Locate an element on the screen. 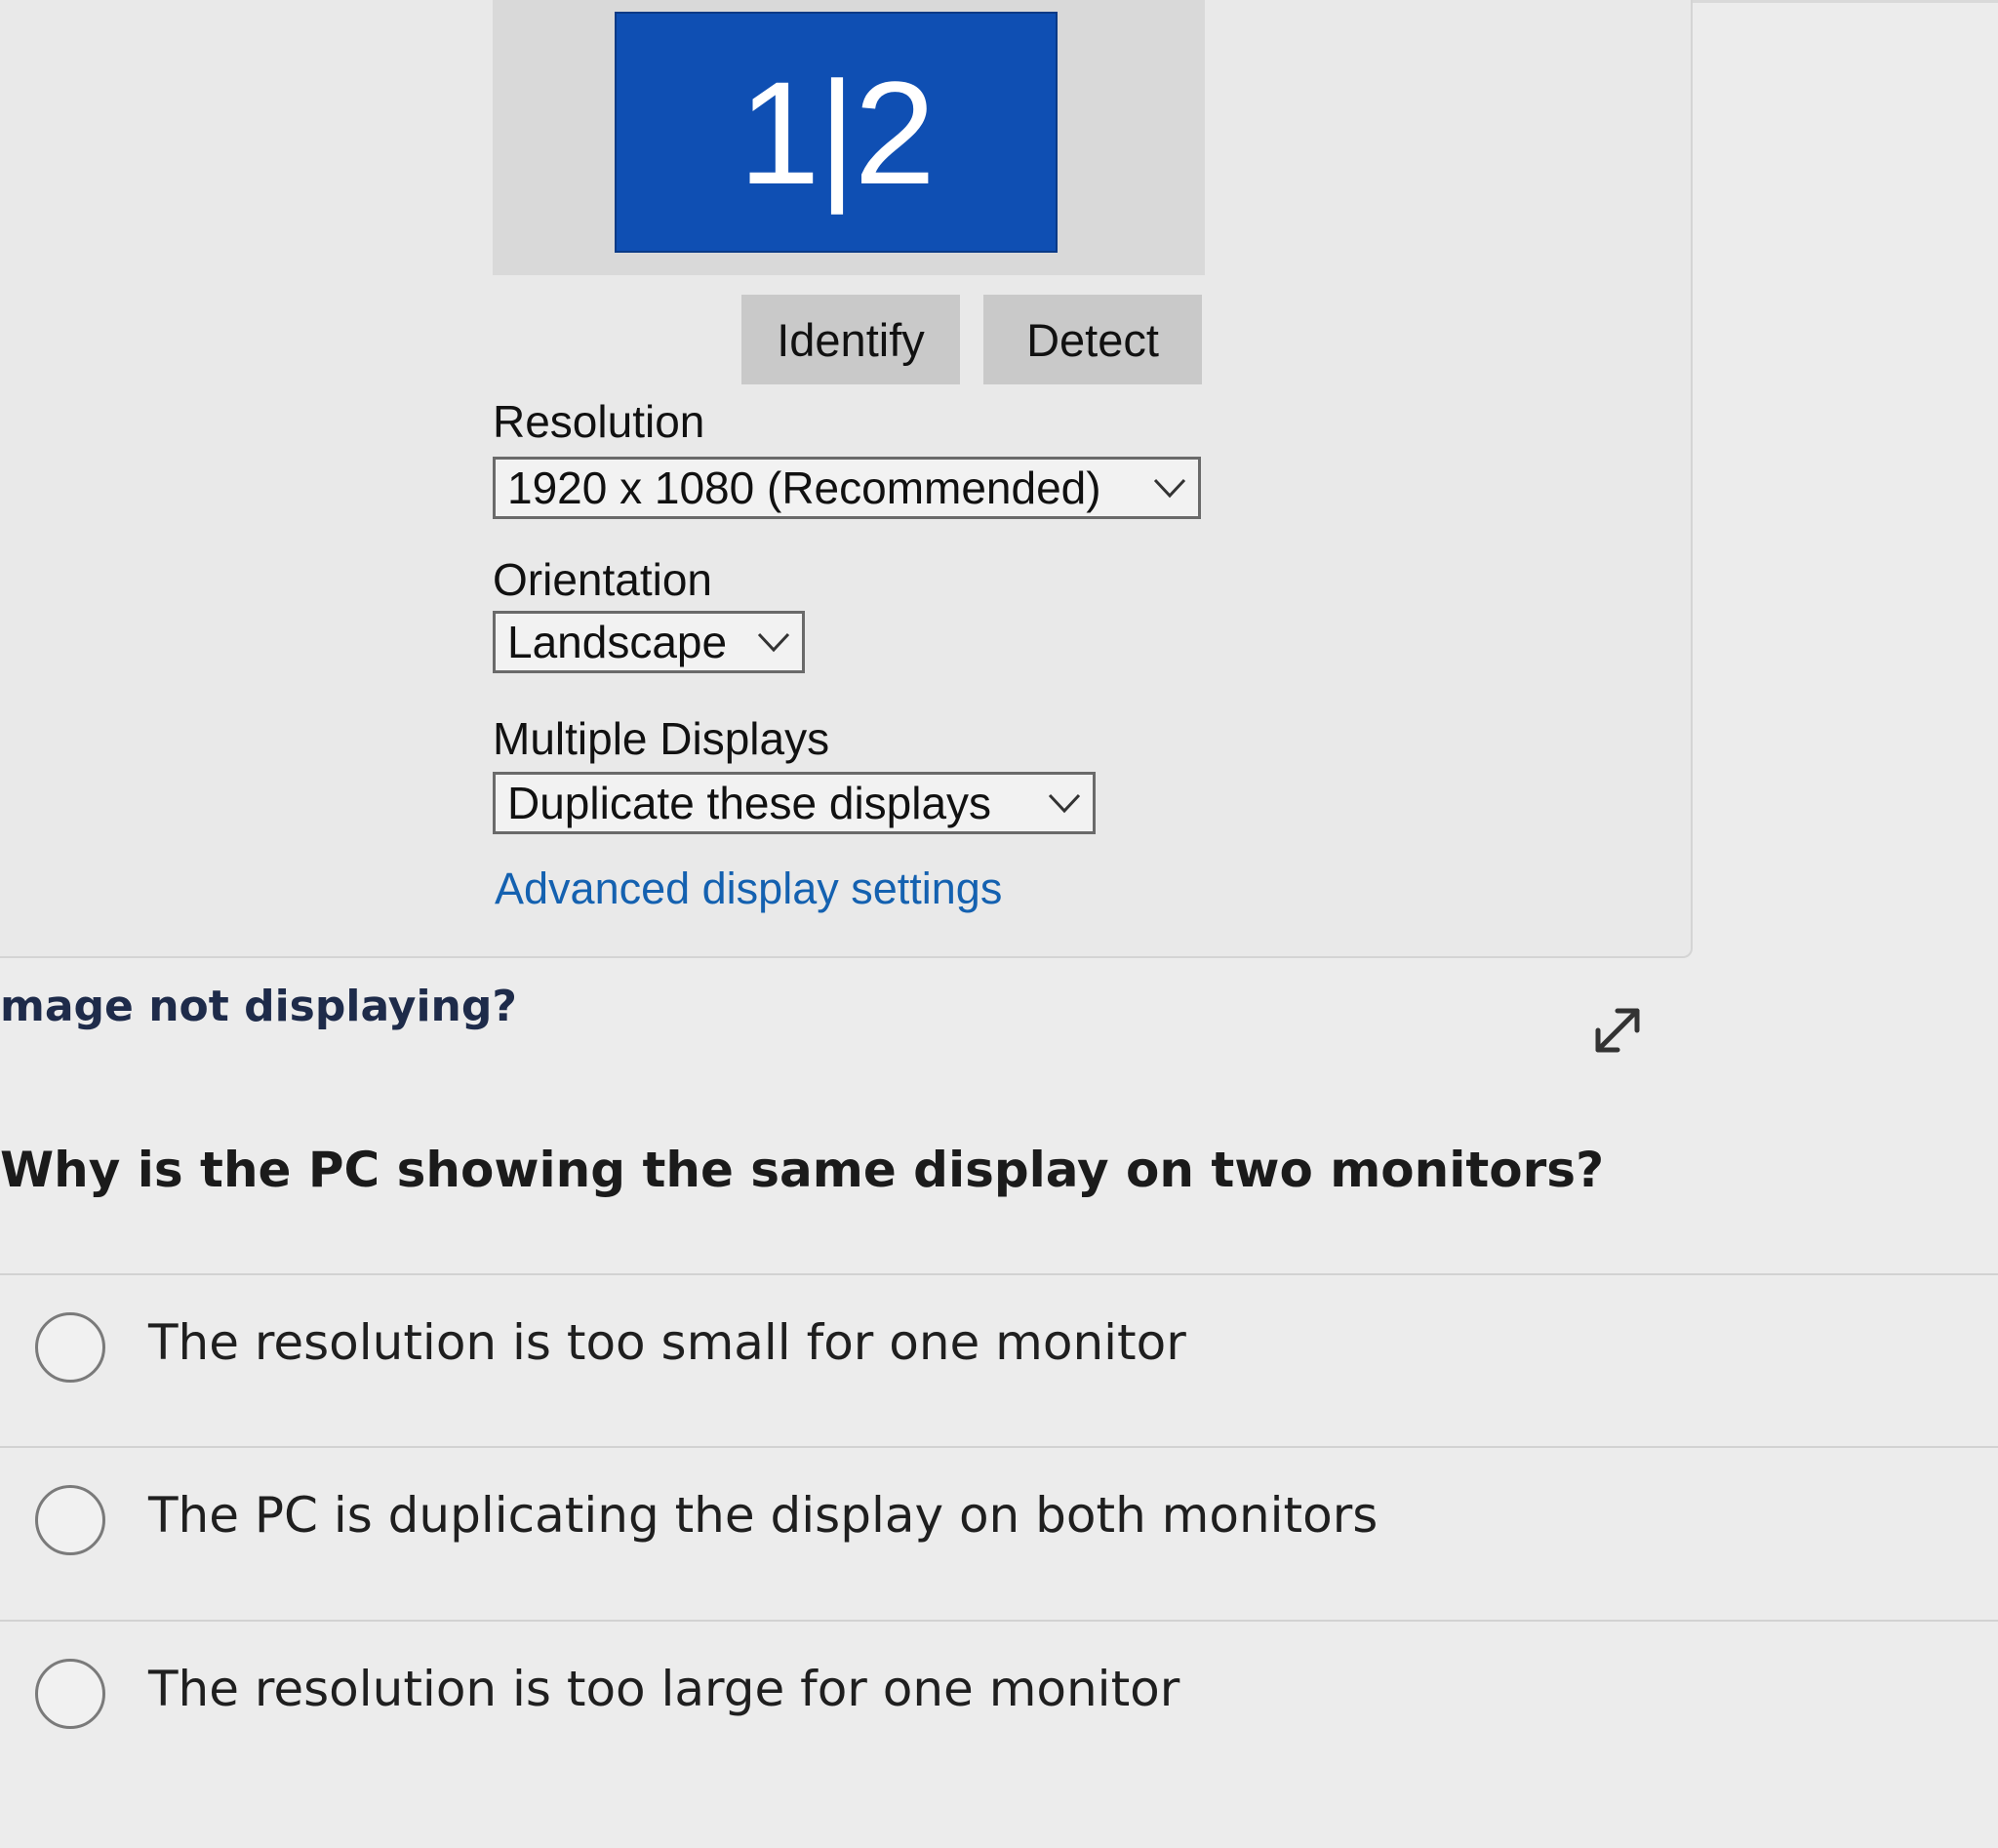 The width and height of the screenshot is (1998, 1848). orientation-dropdown: Landscape is located at coordinates (649, 642).